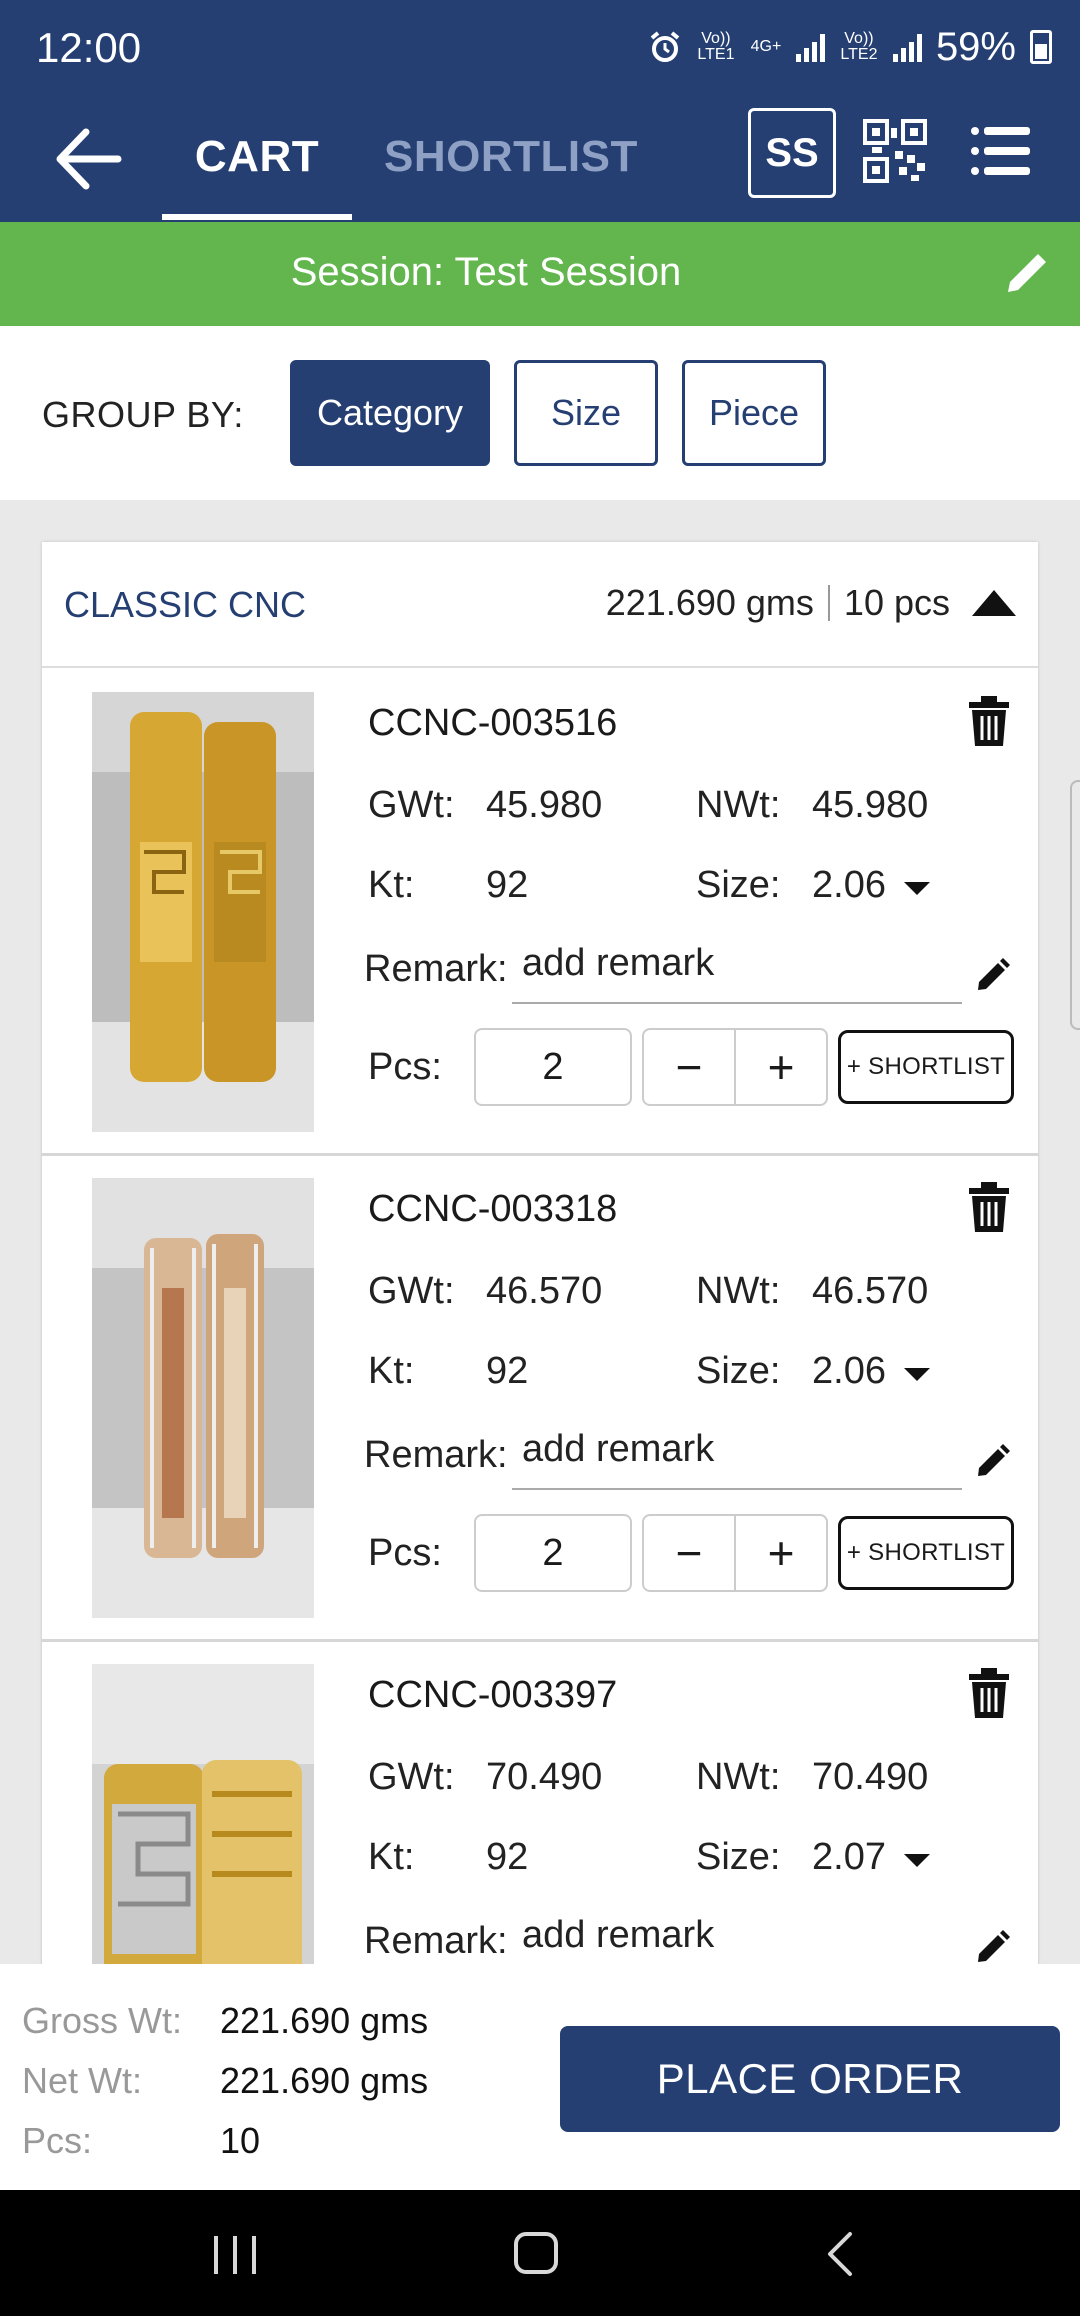 Image resolution: width=1080 pixels, height=2316 pixels. I want to click on item-code: CCNC-003318, so click(493, 1209).